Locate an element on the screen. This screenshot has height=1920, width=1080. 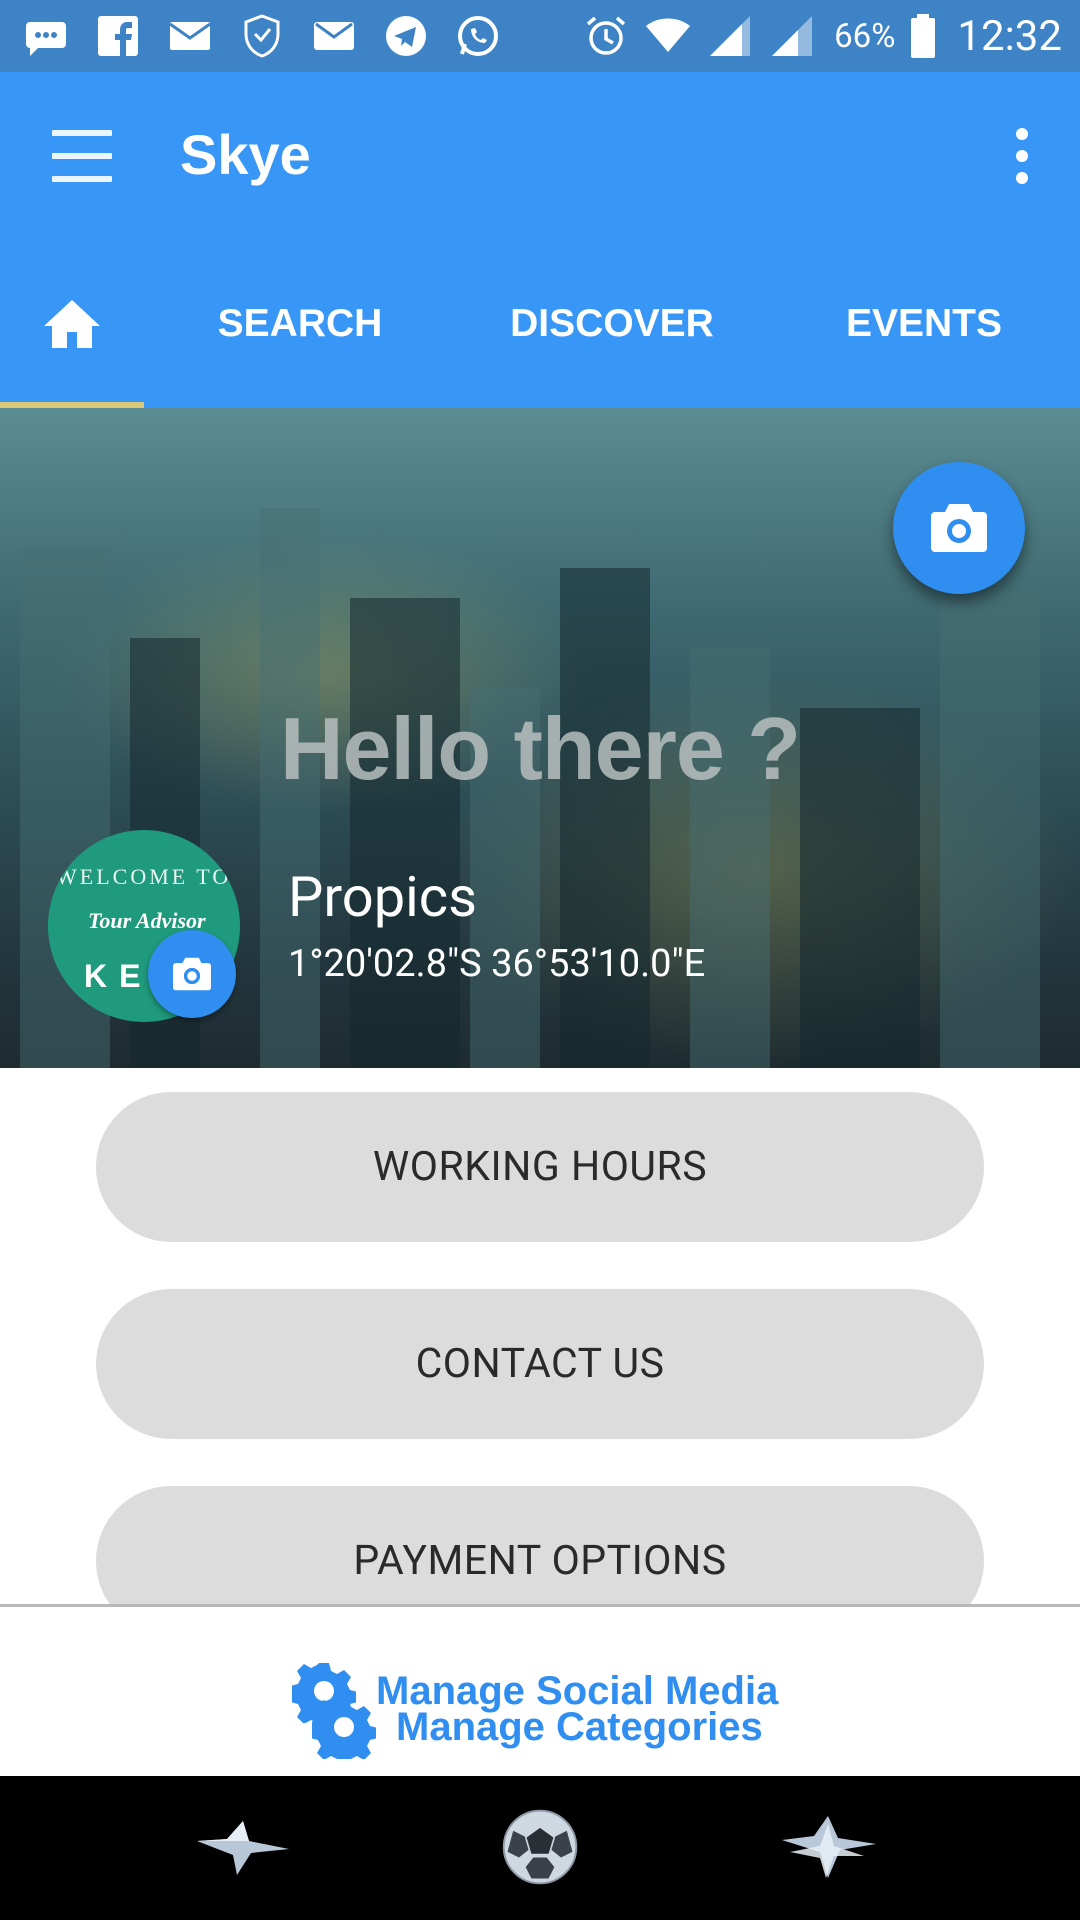
whatsapp-icon is located at coordinates (478, 36).